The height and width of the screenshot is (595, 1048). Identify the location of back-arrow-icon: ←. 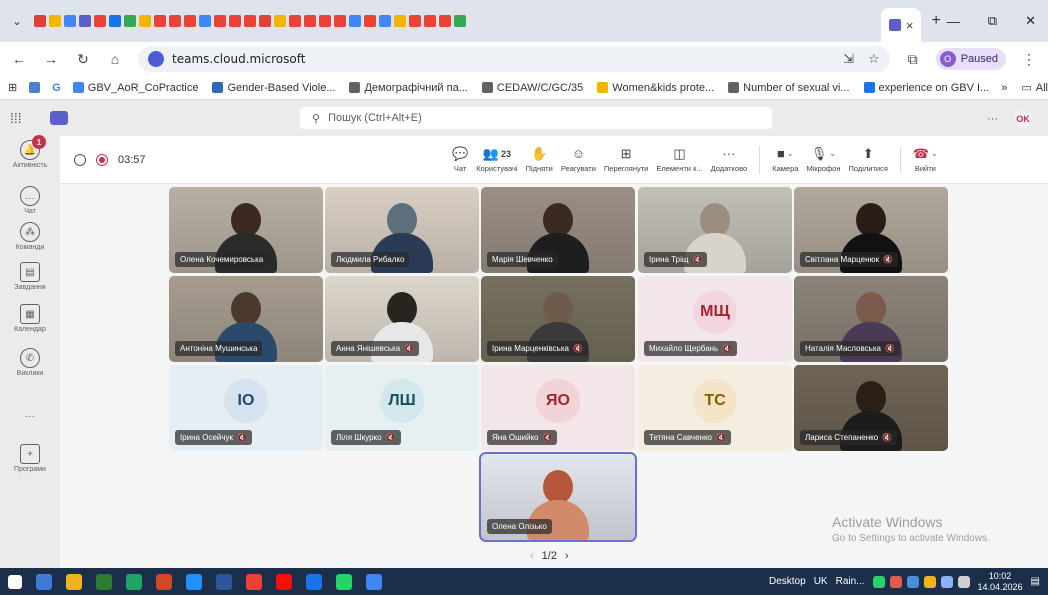
(19, 59).